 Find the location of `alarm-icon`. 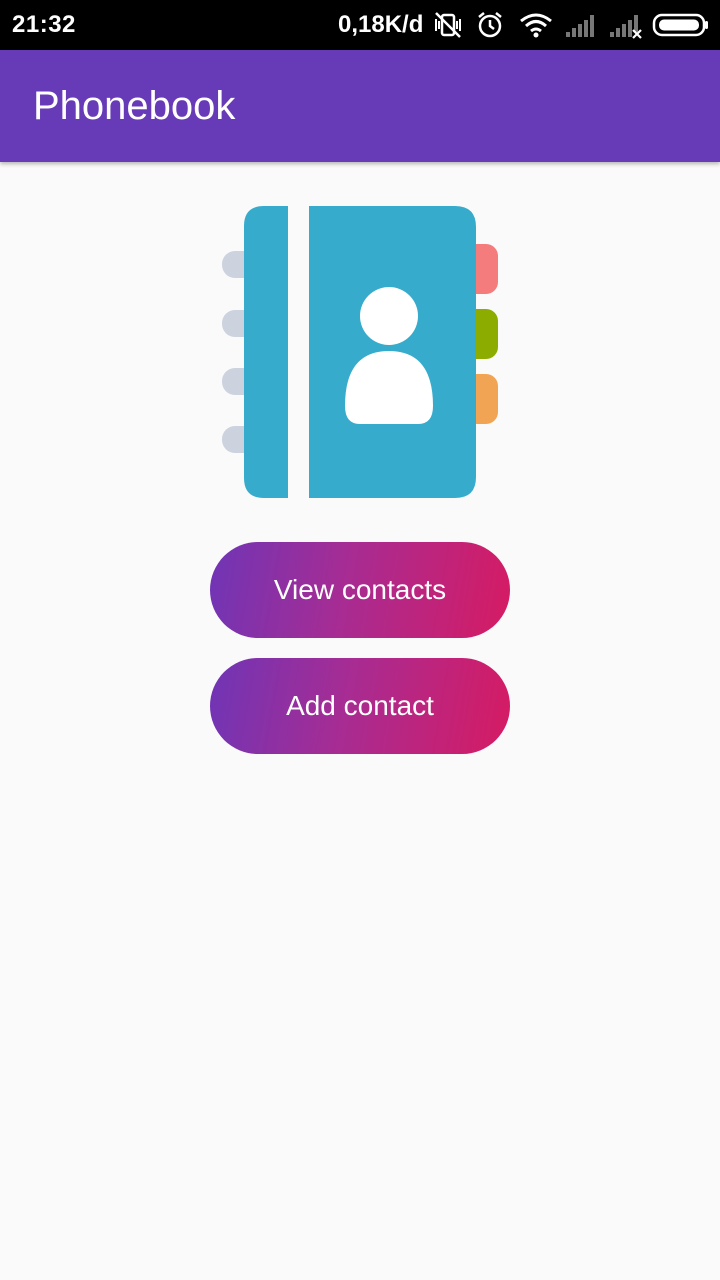

alarm-icon is located at coordinates (490, 25).